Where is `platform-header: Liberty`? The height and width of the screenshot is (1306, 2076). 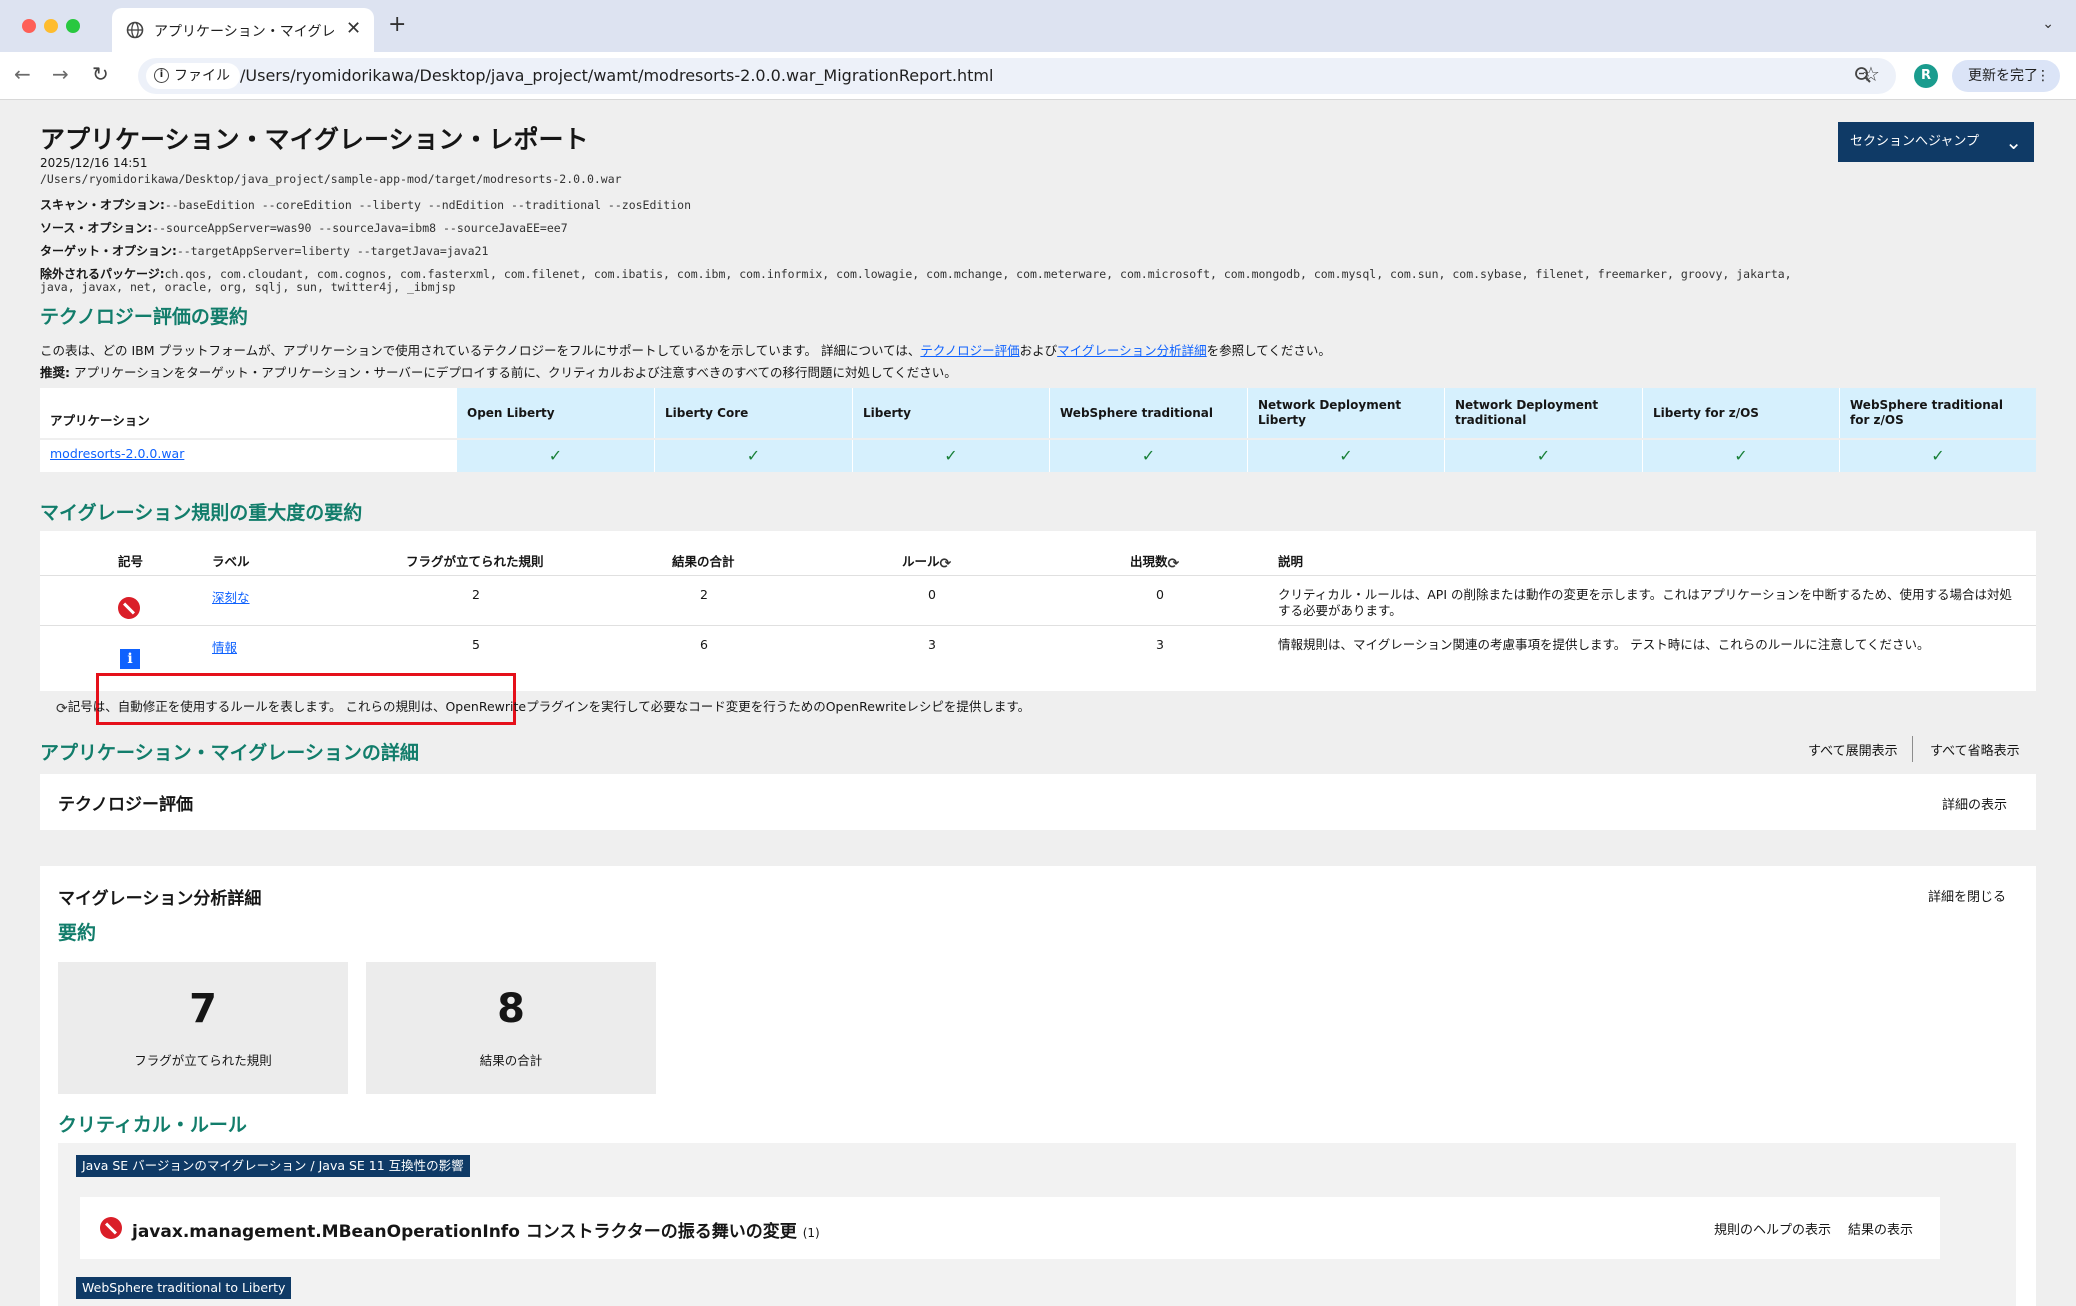 platform-header: Liberty is located at coordinates (950, 413).